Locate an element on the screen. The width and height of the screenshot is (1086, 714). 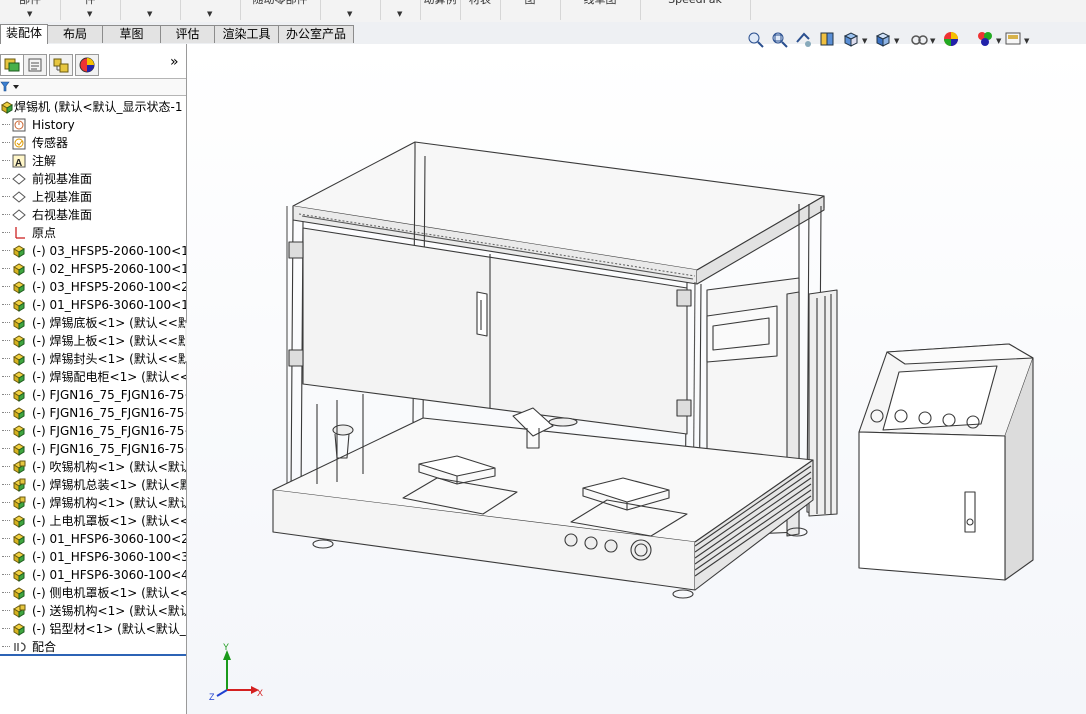
tree-item: (-) 焊锡封头<1> (默认<<默 is located at coordinates (93, 359).